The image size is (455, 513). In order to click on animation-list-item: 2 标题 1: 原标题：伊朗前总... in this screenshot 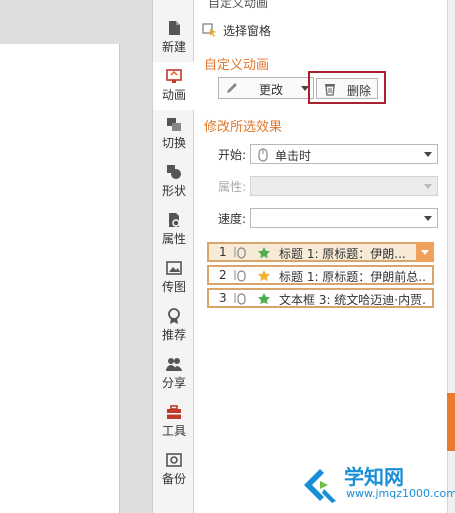, I will do `click(320, 275)`.